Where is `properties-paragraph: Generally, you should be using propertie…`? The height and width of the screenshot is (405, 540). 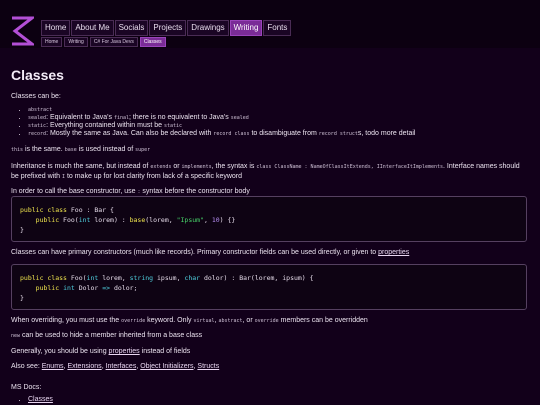 properties-paragraph: Generally, you should be using propertie… is located at coordinates (101, 351).